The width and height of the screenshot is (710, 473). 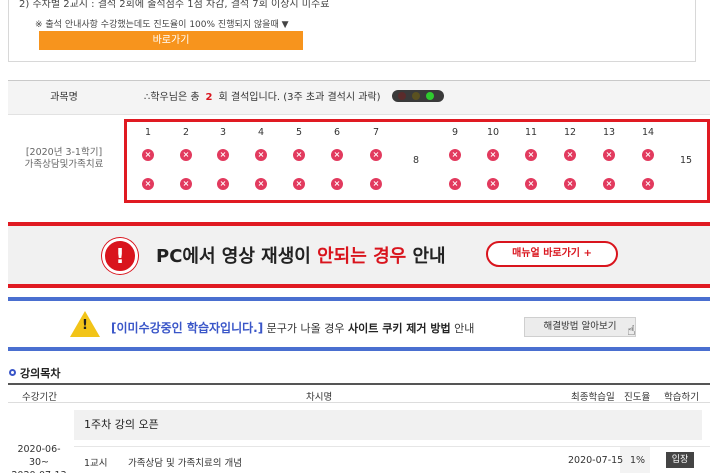 What do you see at coordinates (426, 256) in the screenshot?
I see `pc-banner-text-part3: 안내` at bounding box center [426, 256].